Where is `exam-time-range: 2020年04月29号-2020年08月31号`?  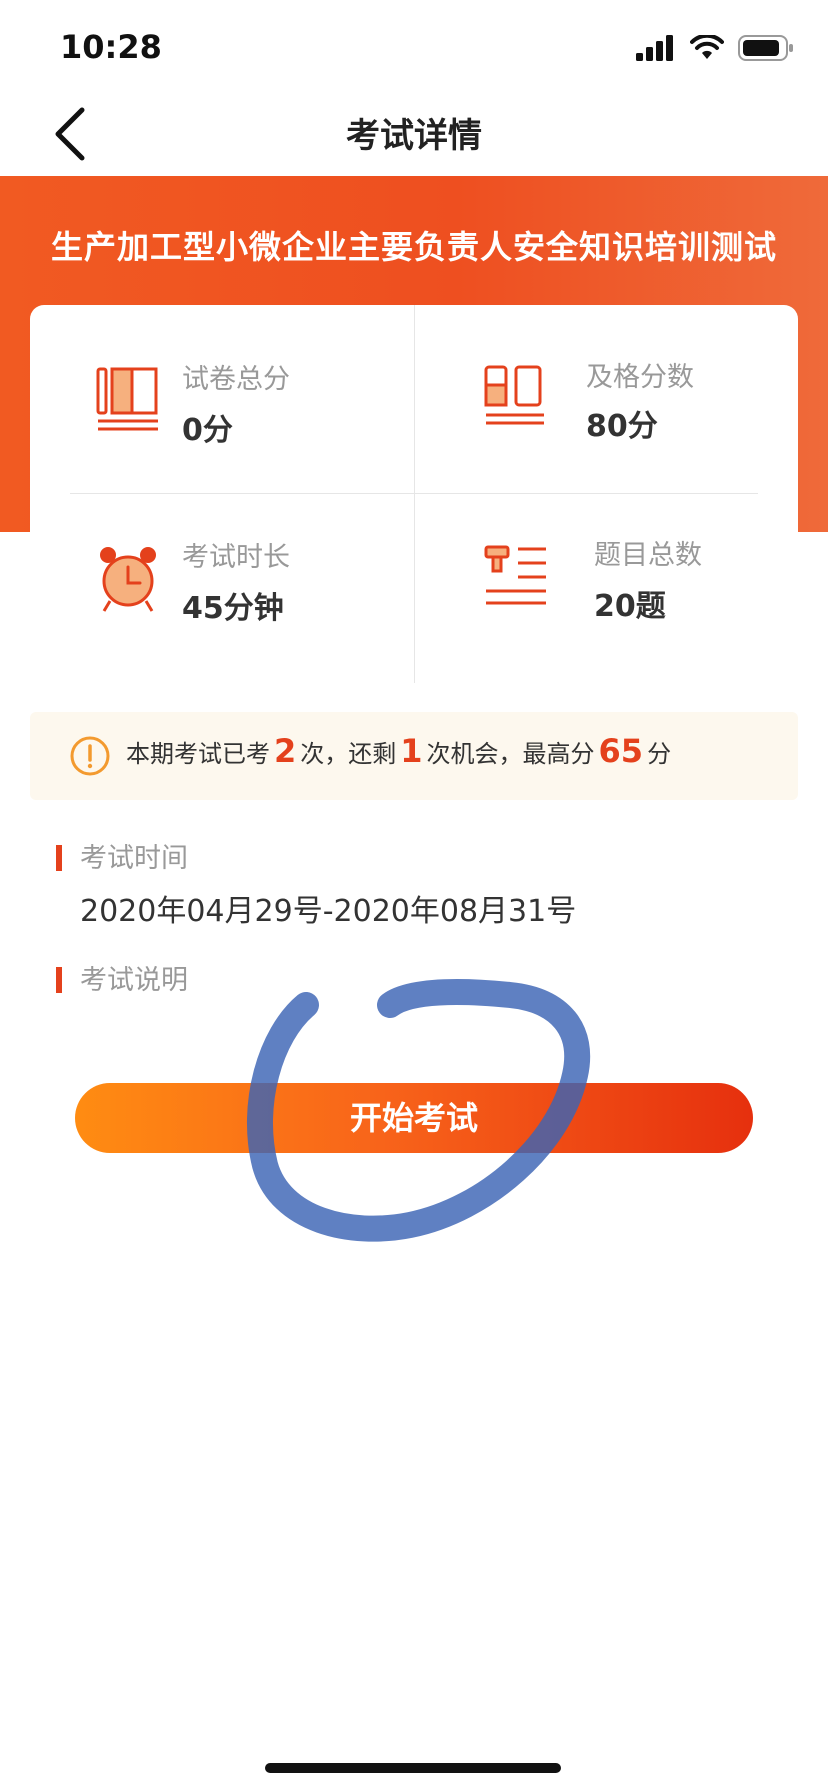 exam-time-range: 2020年04月29号-2020年08月31号 is located at coordinates (328, 911).